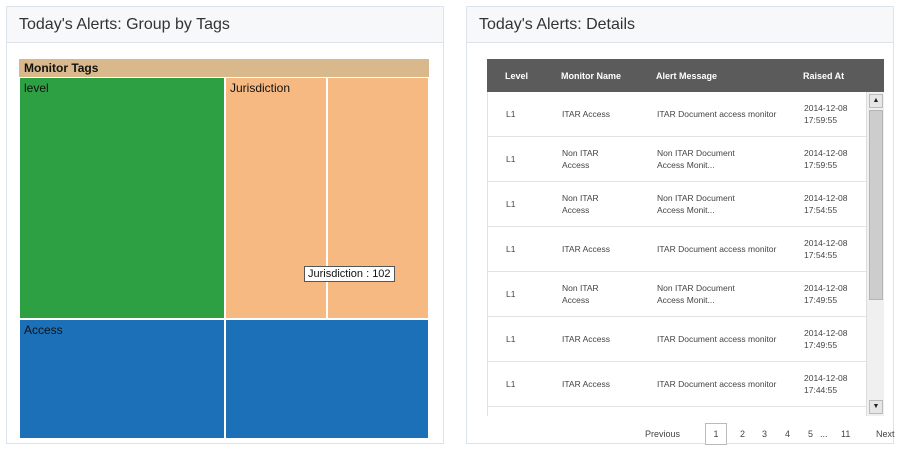 This screenshot has width=900, height=449. I want to click on page-link: 5, so click(810, 434).